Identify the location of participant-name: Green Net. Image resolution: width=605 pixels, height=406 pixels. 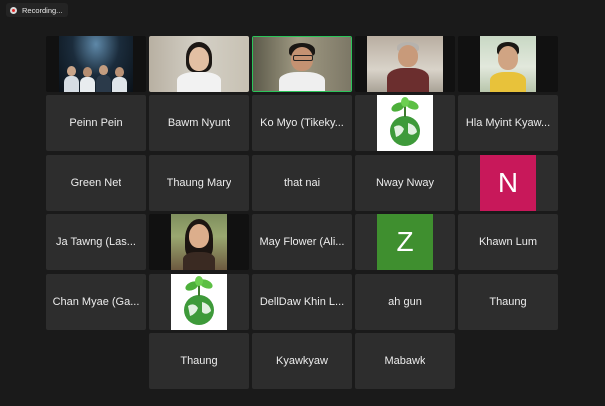
(96, 183).